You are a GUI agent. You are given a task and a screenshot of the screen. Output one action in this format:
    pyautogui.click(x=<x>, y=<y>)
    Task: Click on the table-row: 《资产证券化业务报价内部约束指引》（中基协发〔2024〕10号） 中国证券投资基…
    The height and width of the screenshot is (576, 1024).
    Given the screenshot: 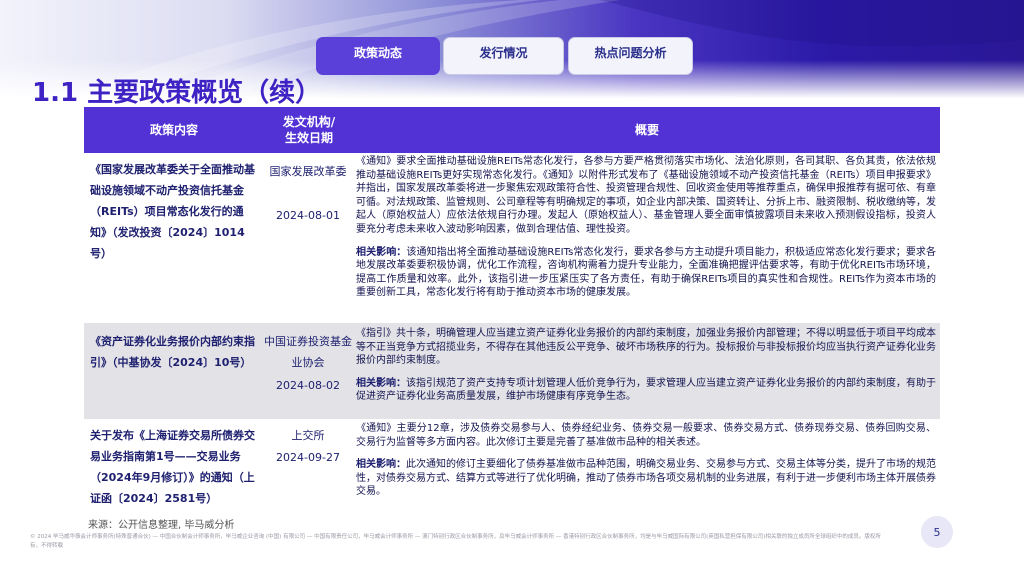 What is the action you would take?
    pyautogui.click(x=512, y=371)
    